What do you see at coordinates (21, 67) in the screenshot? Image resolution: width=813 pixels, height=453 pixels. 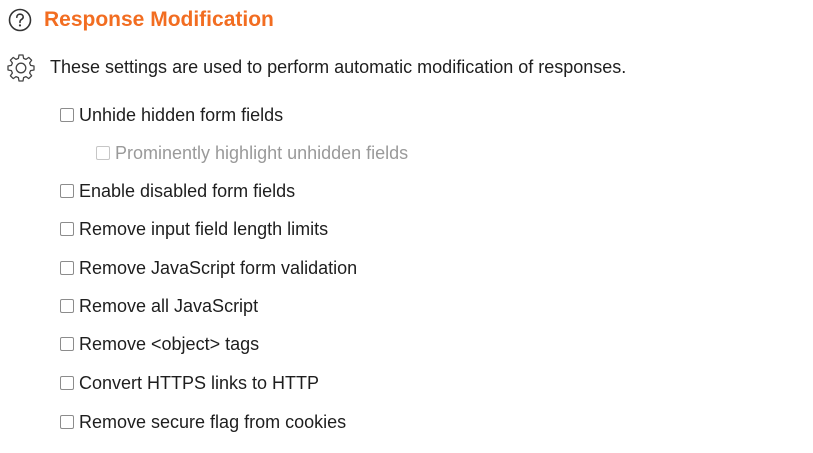 I see `gear-icon` at bounding box center [21, 67].